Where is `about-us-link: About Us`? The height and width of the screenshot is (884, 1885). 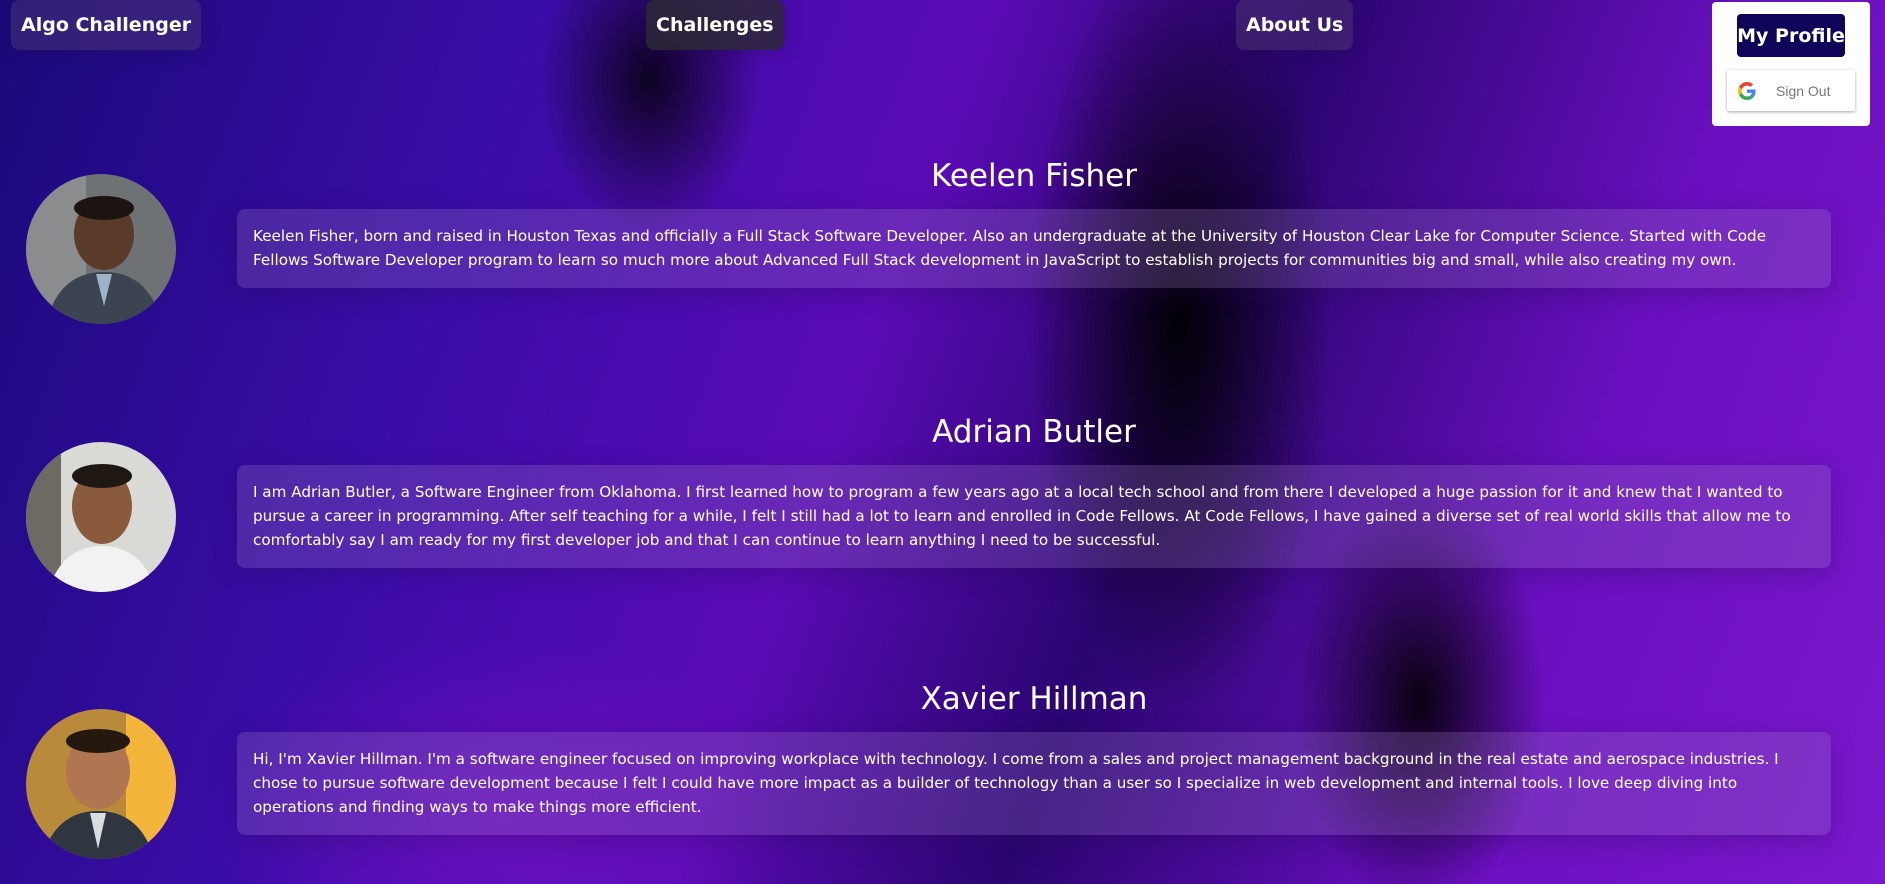 about-us-link: About Us is located at coordinates (1295, 25).